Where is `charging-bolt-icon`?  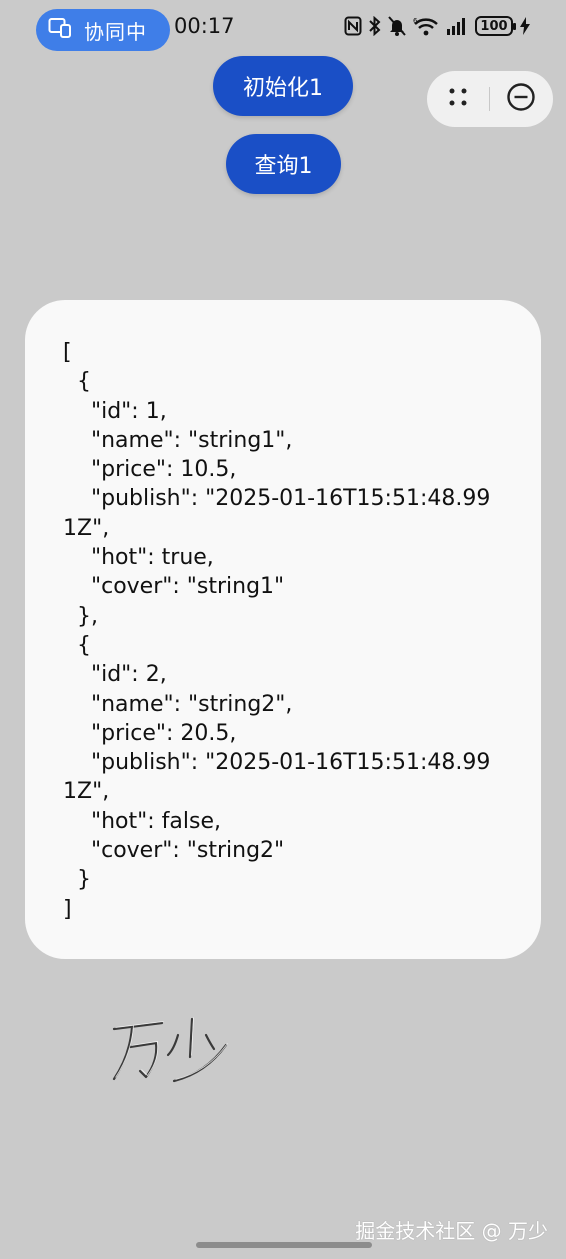 charging-bolt-icon is located at coordinates (525, 26).